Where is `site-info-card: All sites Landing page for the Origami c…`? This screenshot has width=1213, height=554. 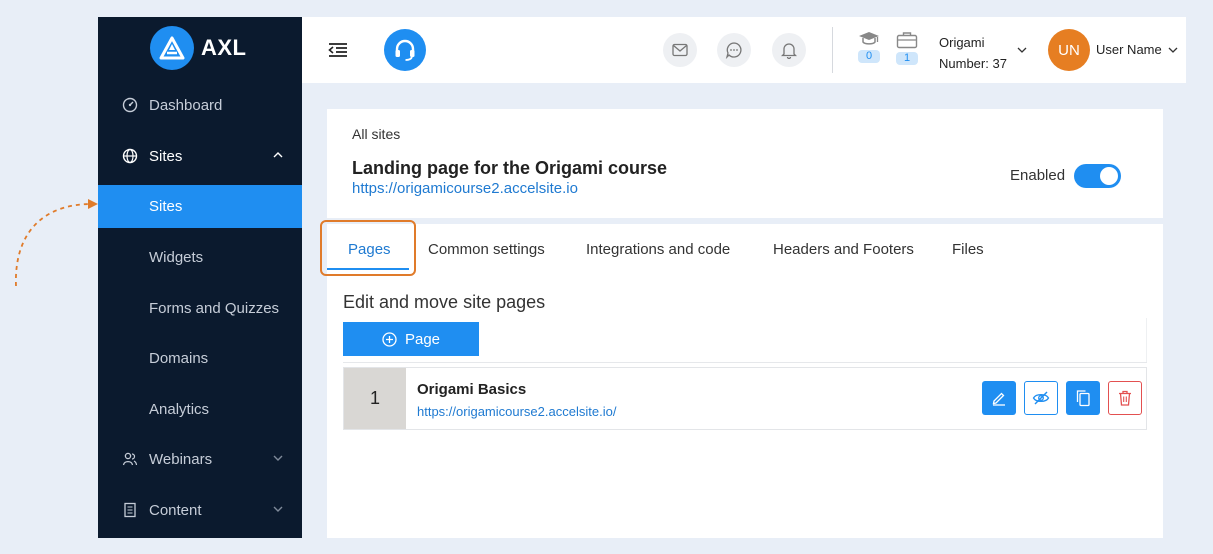
site-info-card: All sites Landing page for the Origami c… is located at coordinates (745, 163).